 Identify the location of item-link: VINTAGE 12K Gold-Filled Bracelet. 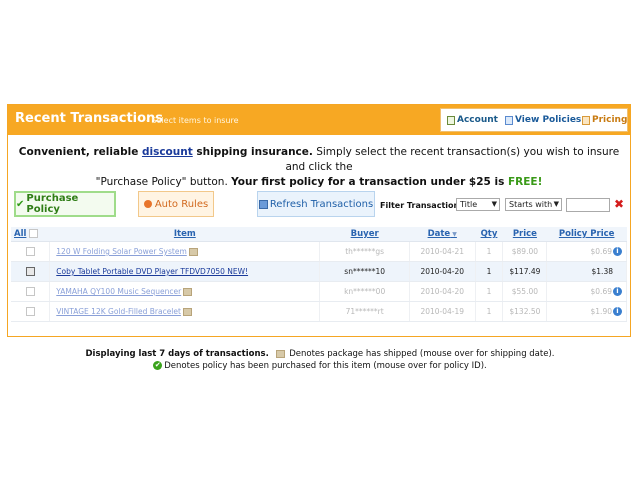
(118, 311).